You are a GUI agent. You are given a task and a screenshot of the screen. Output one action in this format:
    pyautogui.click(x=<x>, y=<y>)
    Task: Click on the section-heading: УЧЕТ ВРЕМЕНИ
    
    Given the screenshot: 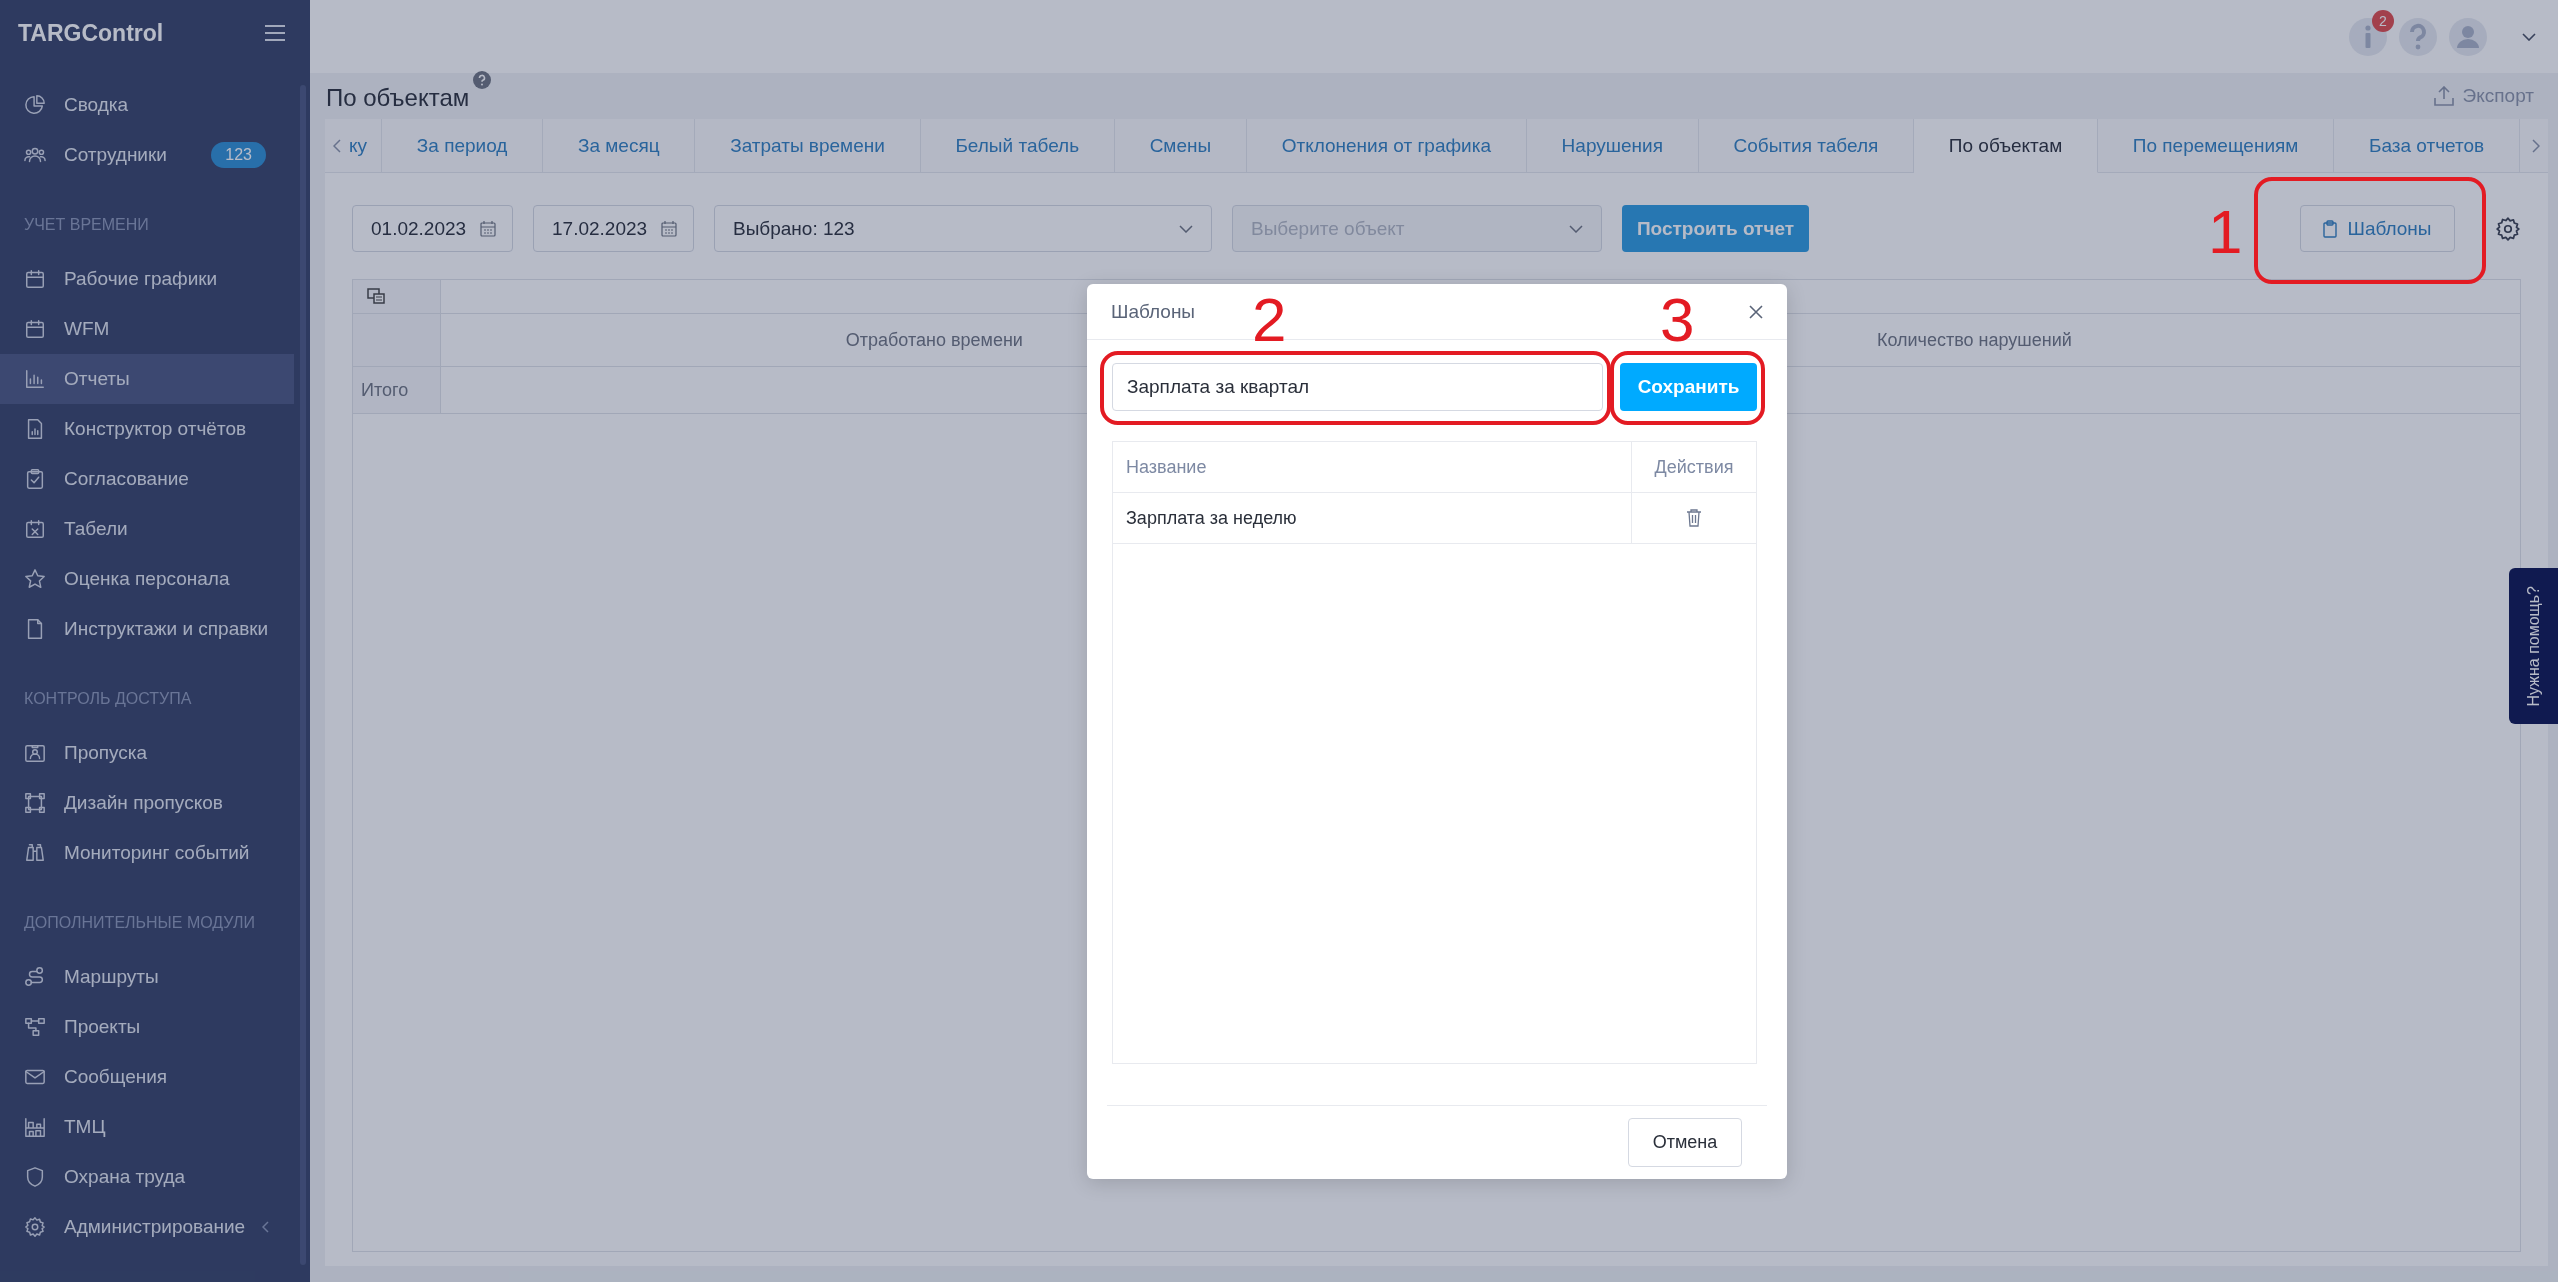 What is the action you would take?
    pyautogui.click(x=87, y=225)
    